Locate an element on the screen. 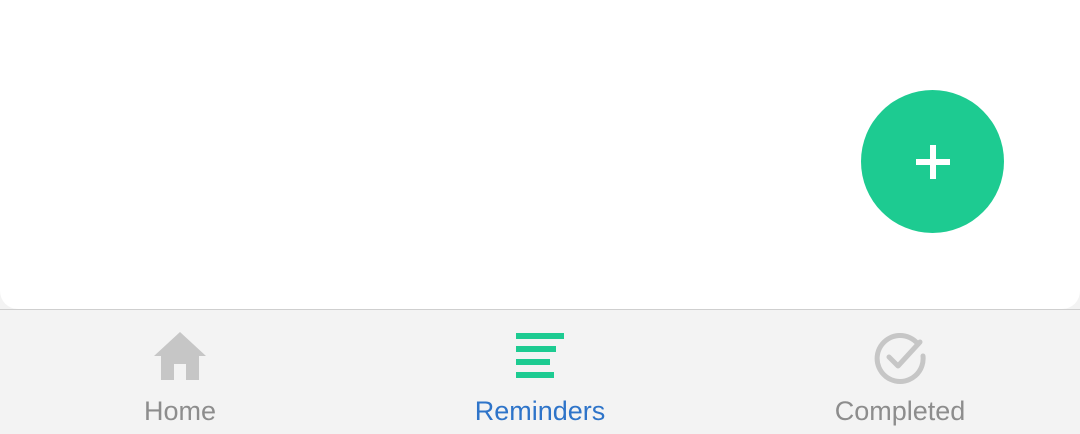 The width and height of the screenshot is (1080, 434). list-icon is located at coordinates (540, 356).